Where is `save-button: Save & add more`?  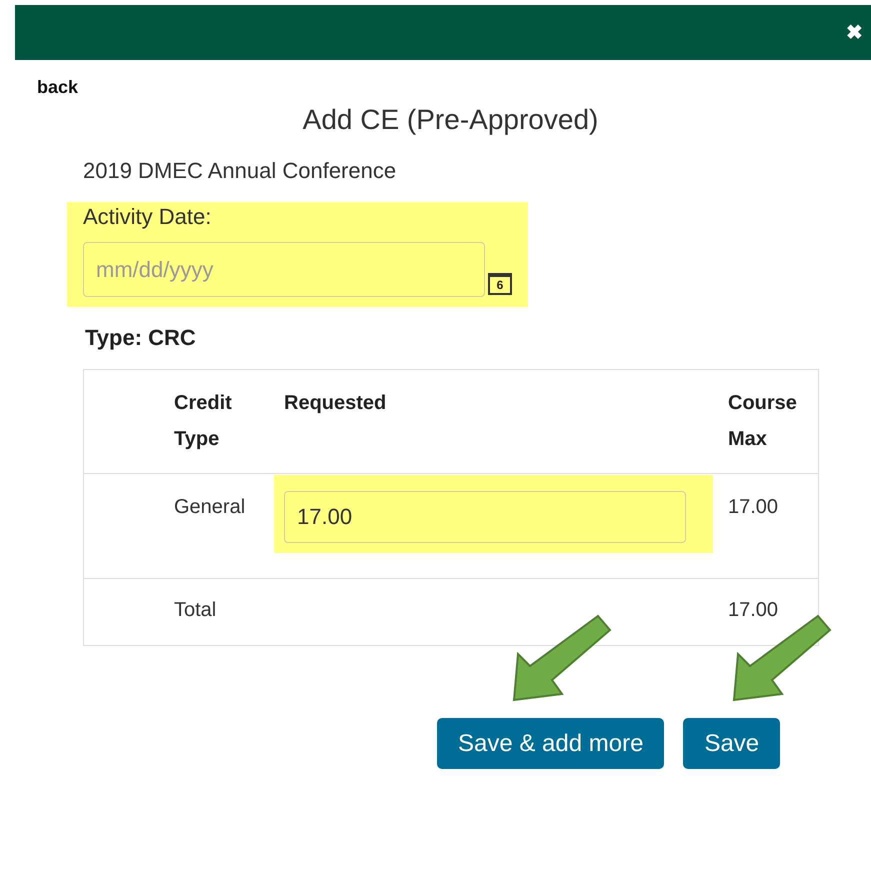 save-button: Save & add more is located at coordinates (550, 743).